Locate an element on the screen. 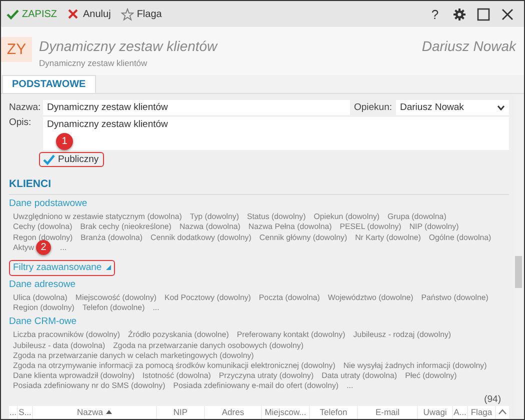  column-header: Telefon is located at coordinates (334, 412).